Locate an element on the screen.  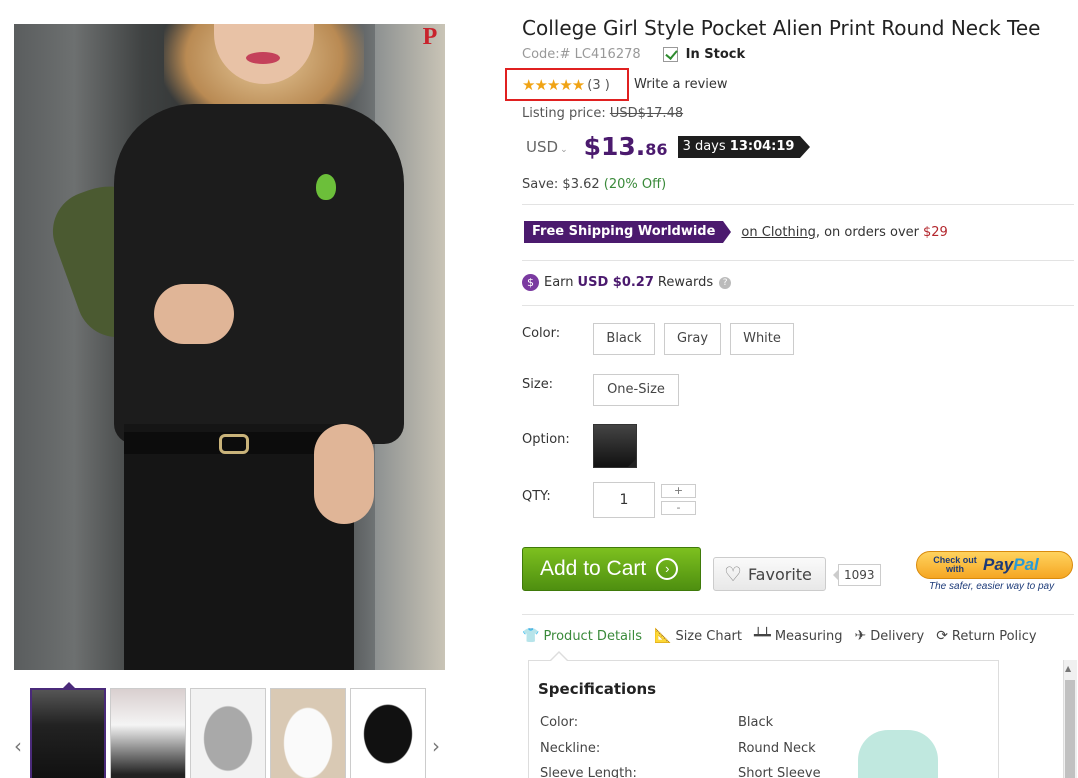
size-label: Size: is located at coordinates (538, 384).